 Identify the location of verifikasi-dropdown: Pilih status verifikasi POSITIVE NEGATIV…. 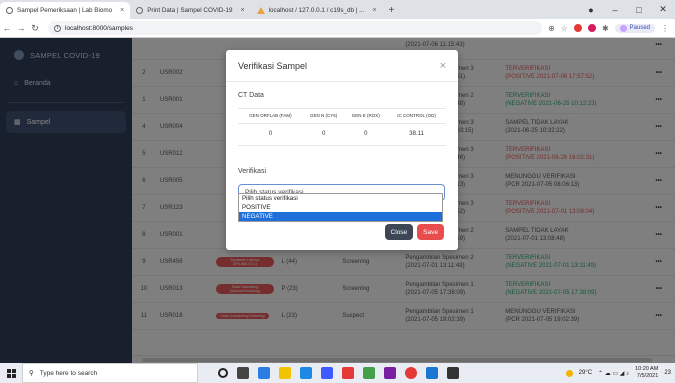
(340, 207).